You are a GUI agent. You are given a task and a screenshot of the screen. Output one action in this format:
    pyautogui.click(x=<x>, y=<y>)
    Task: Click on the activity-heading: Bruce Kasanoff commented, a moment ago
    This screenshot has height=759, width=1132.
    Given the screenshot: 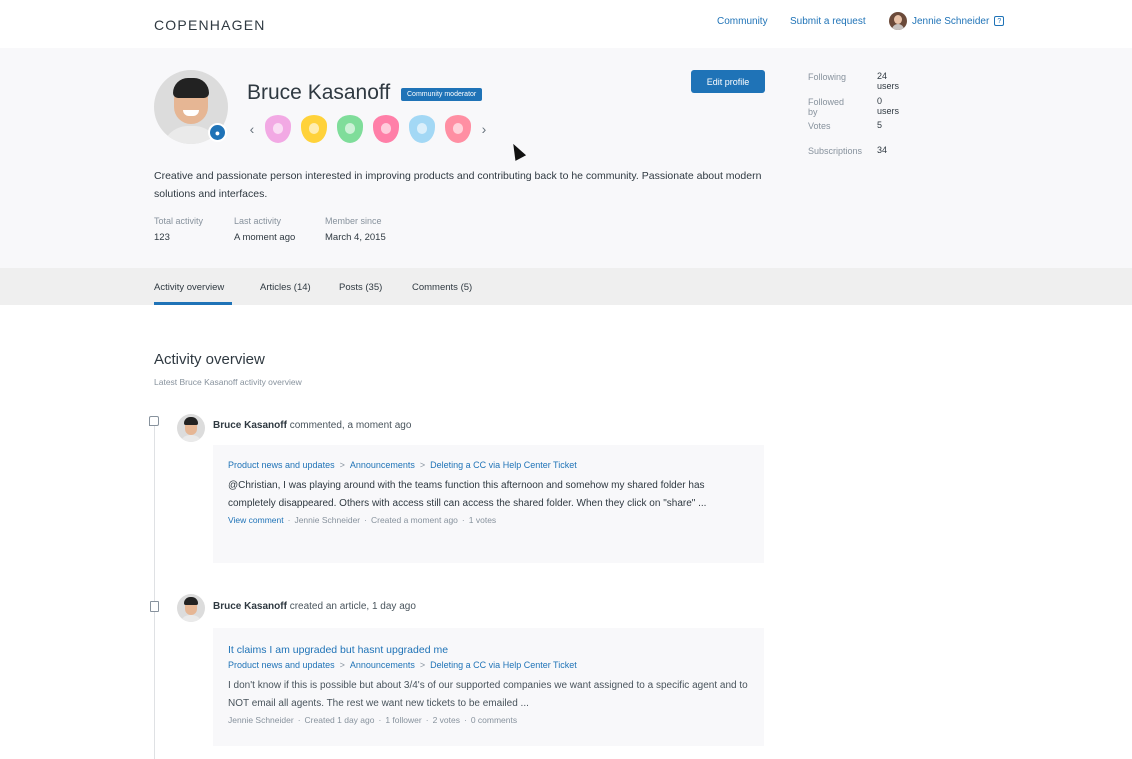 What is the action you would take?
    pyautogui.click(x=312, y=425)
    